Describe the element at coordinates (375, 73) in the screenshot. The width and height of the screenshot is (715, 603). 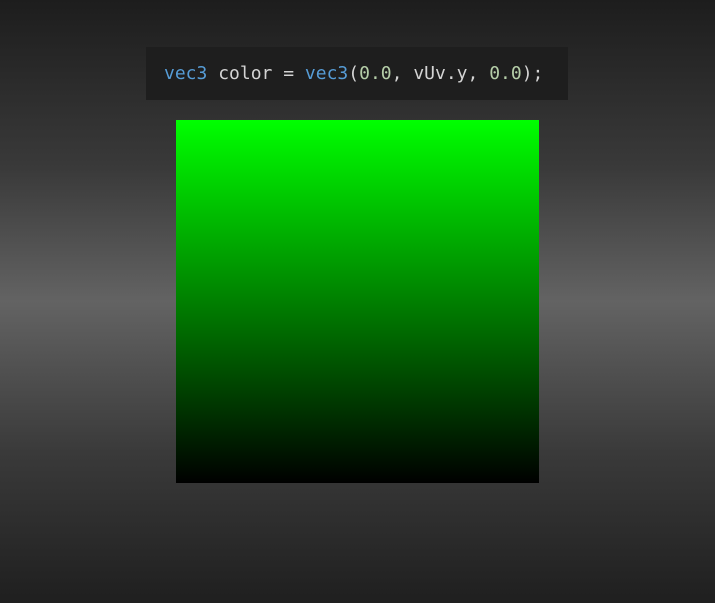
I see `code-arg-red: 0.0` at that location.